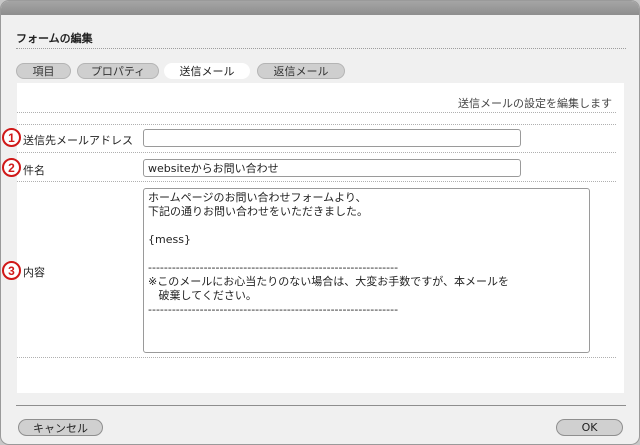 This screenshot has height=445, width=640. Describe the element at coordinates (332, 168) in the screenshot. I see `subject-input` at that location.